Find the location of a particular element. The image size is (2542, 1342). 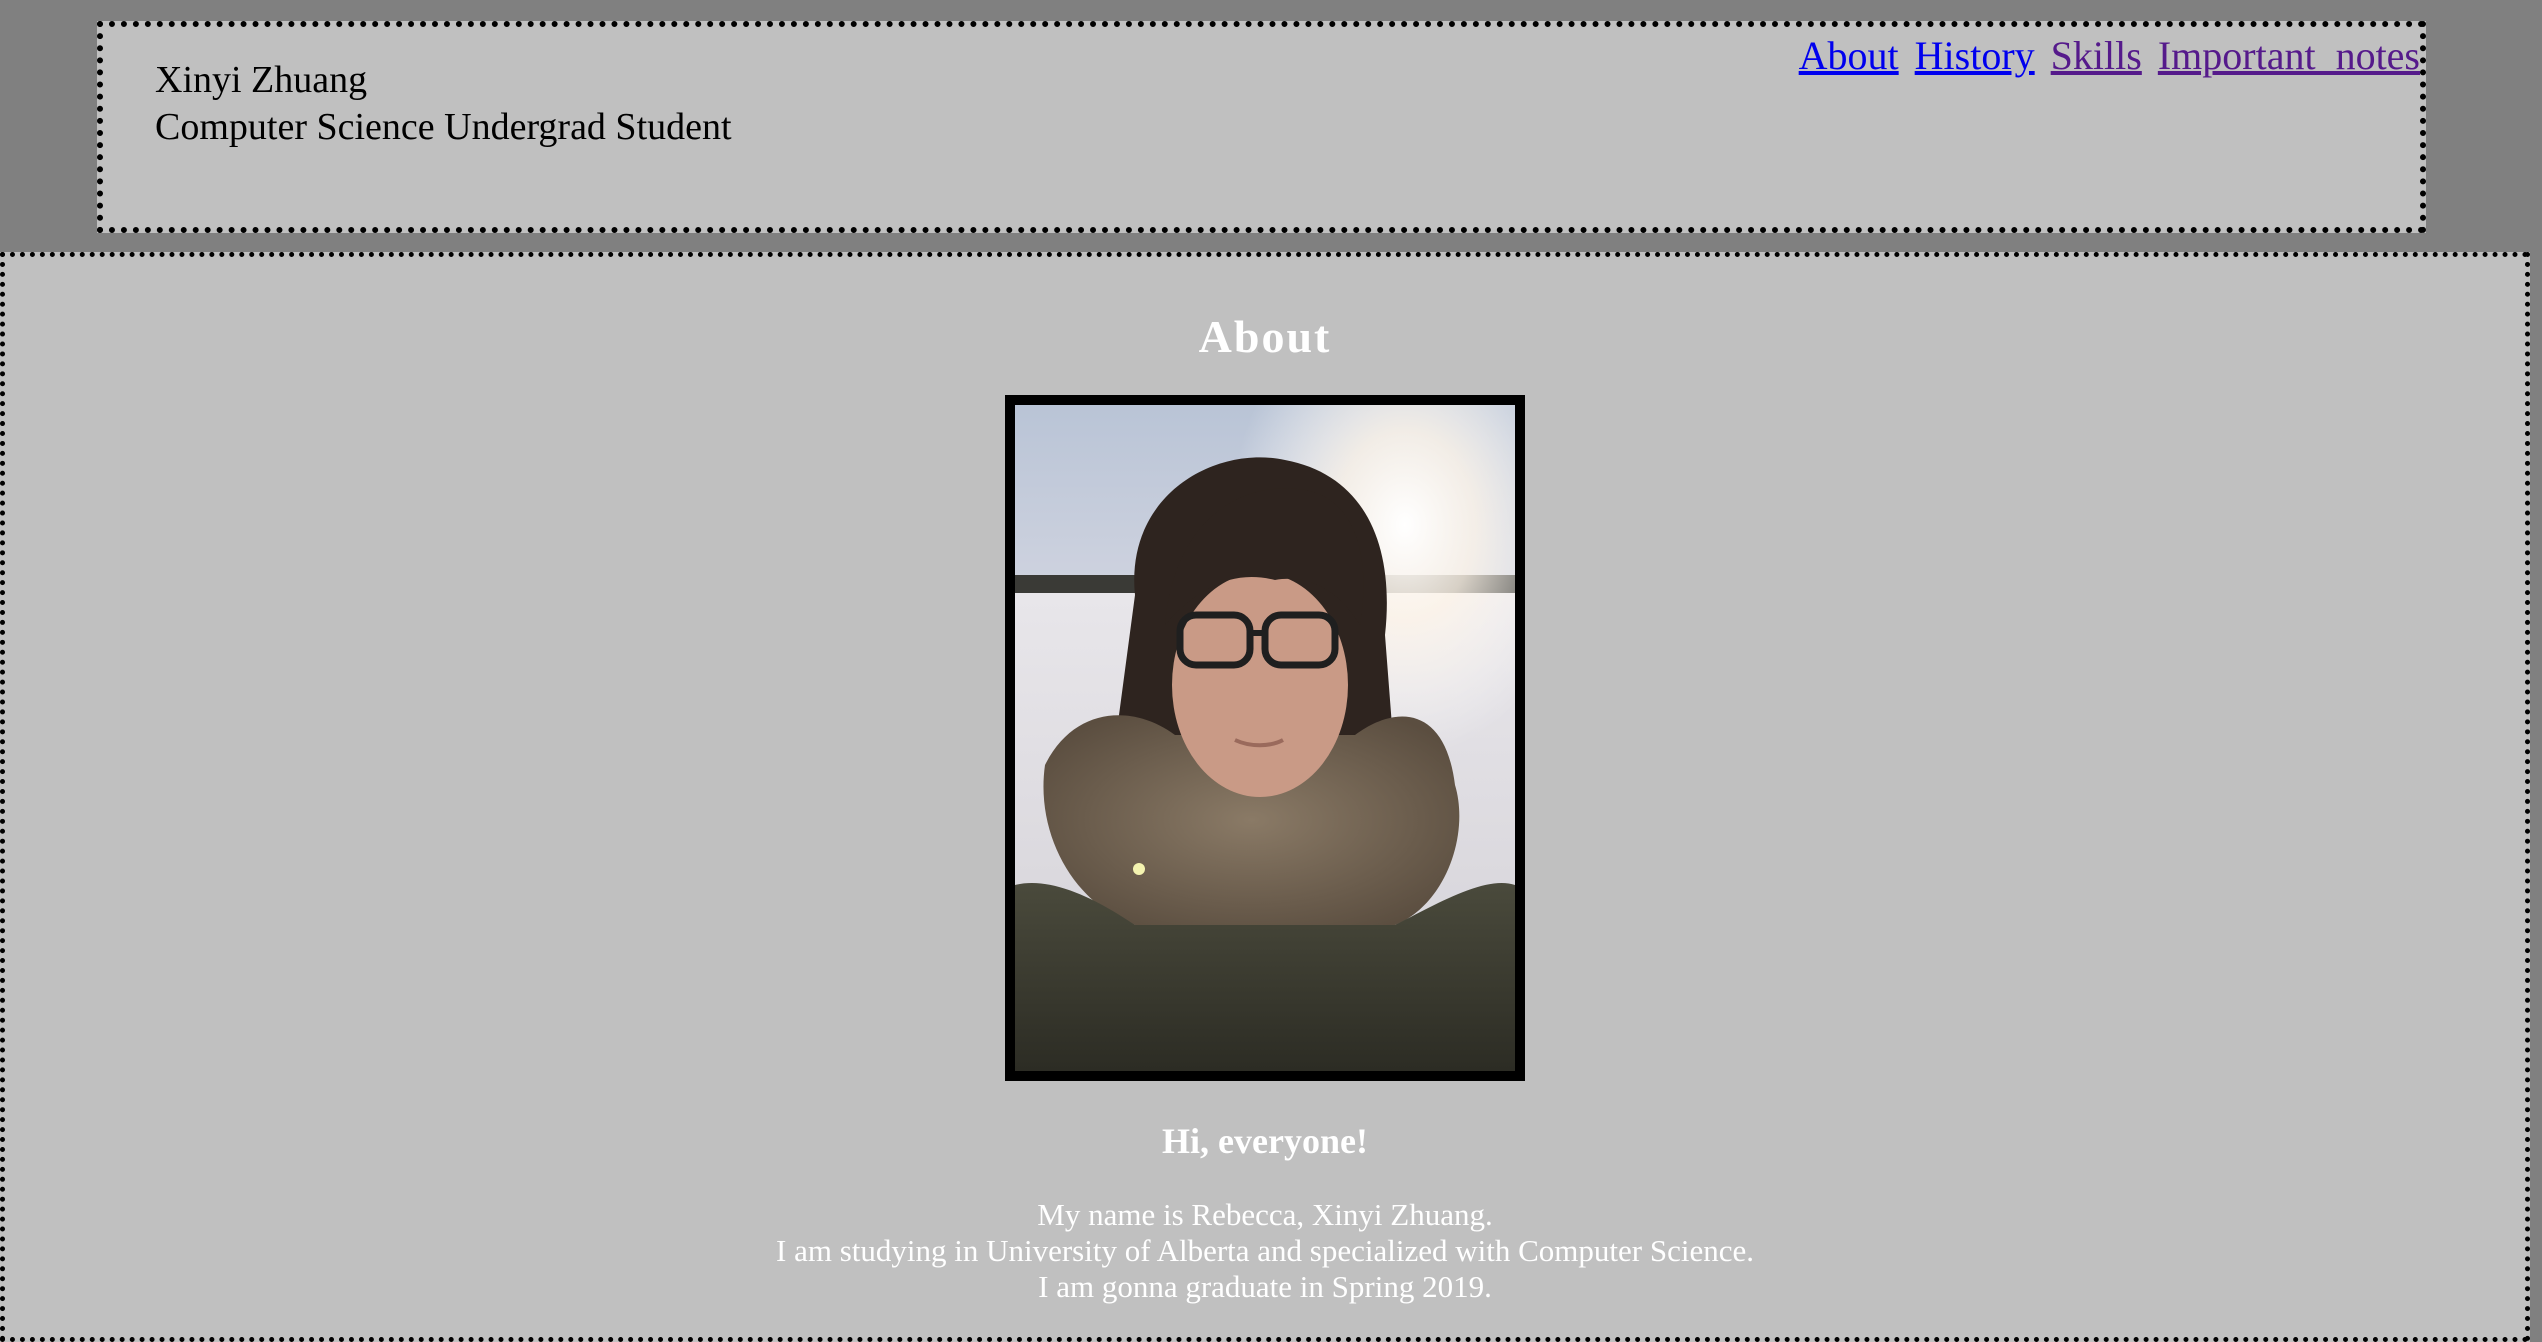

profile-photo is located at coordinates (1265, 738).